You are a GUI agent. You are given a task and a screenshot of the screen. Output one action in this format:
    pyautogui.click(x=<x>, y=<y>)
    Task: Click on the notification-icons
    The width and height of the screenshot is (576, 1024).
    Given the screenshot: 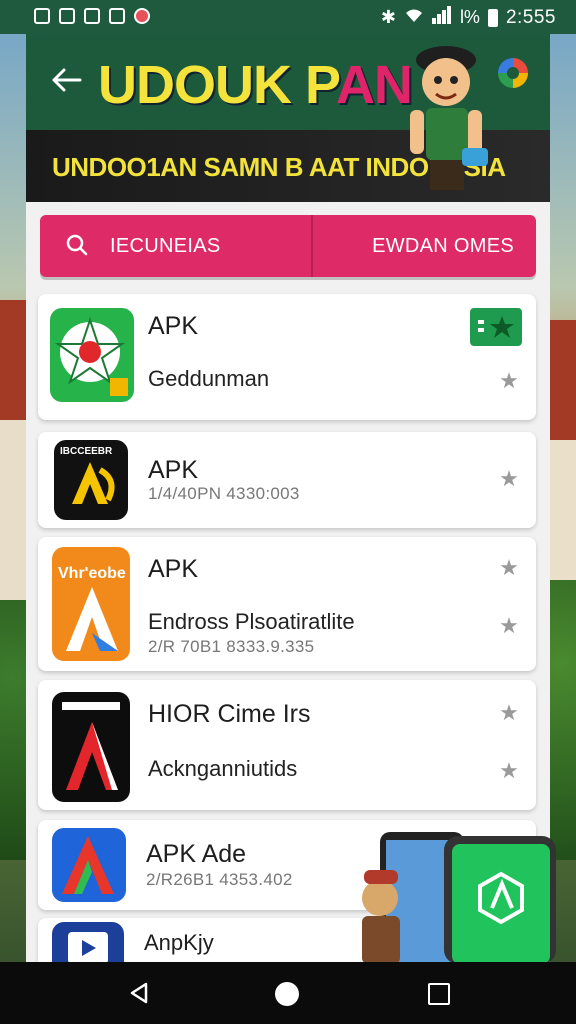 What is the action you would take?
    pyautogui.click(x=92, y=16)
    